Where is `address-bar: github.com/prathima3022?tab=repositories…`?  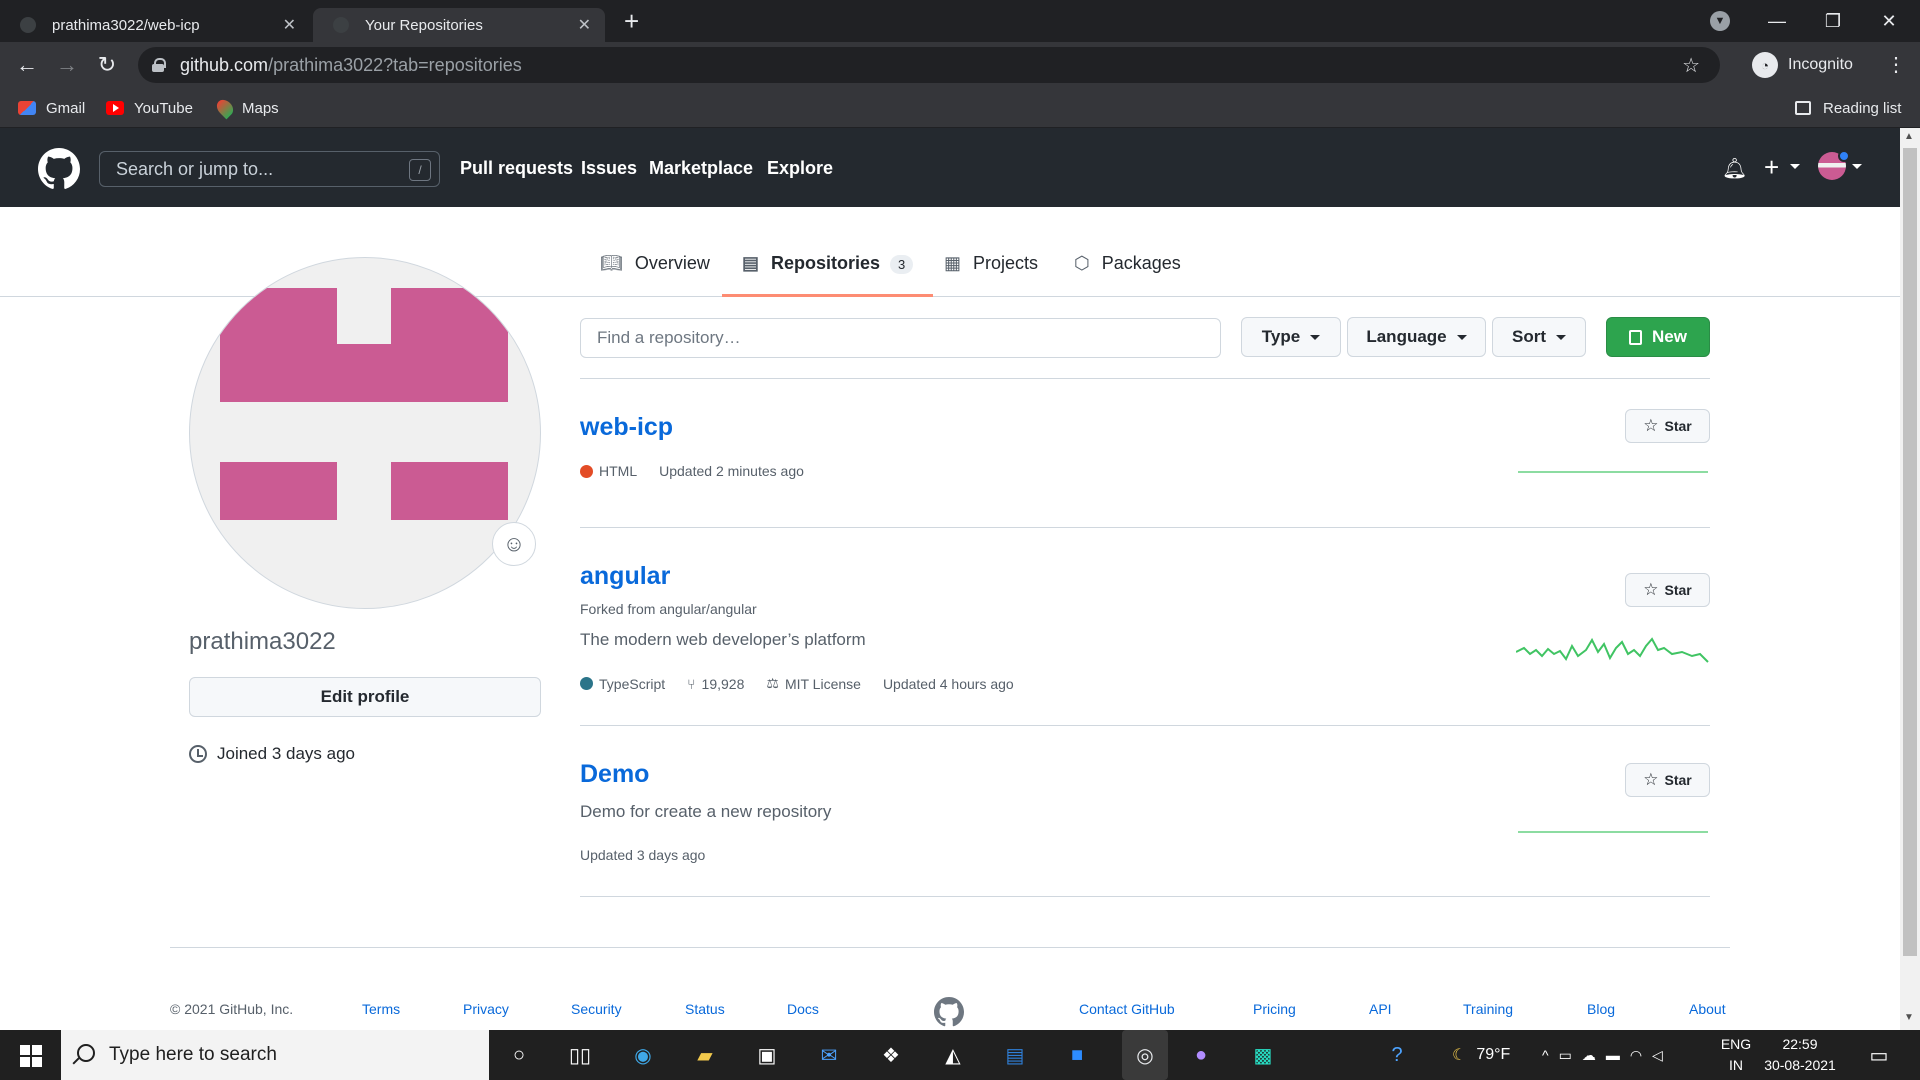 address-bar: github.com/prathima3022?tab=repositories… is located at coordinates (929, 65).